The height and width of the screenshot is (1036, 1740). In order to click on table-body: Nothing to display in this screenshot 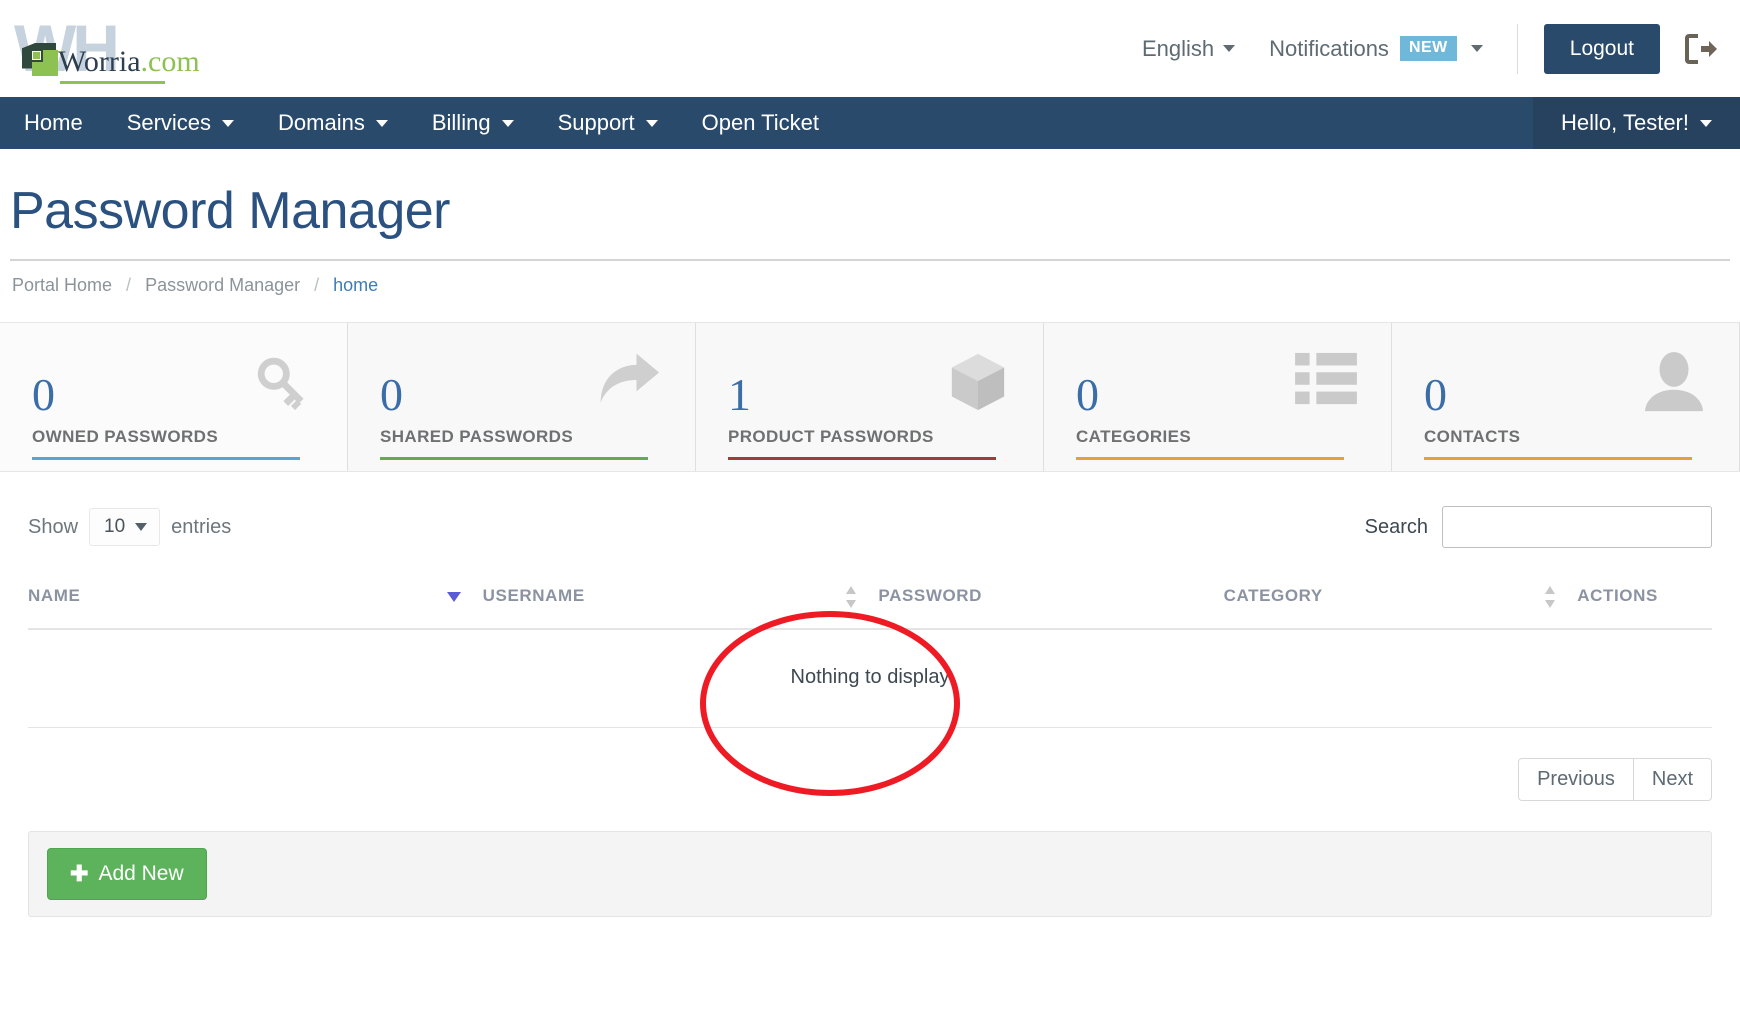, I will do `click(870, 678)`.